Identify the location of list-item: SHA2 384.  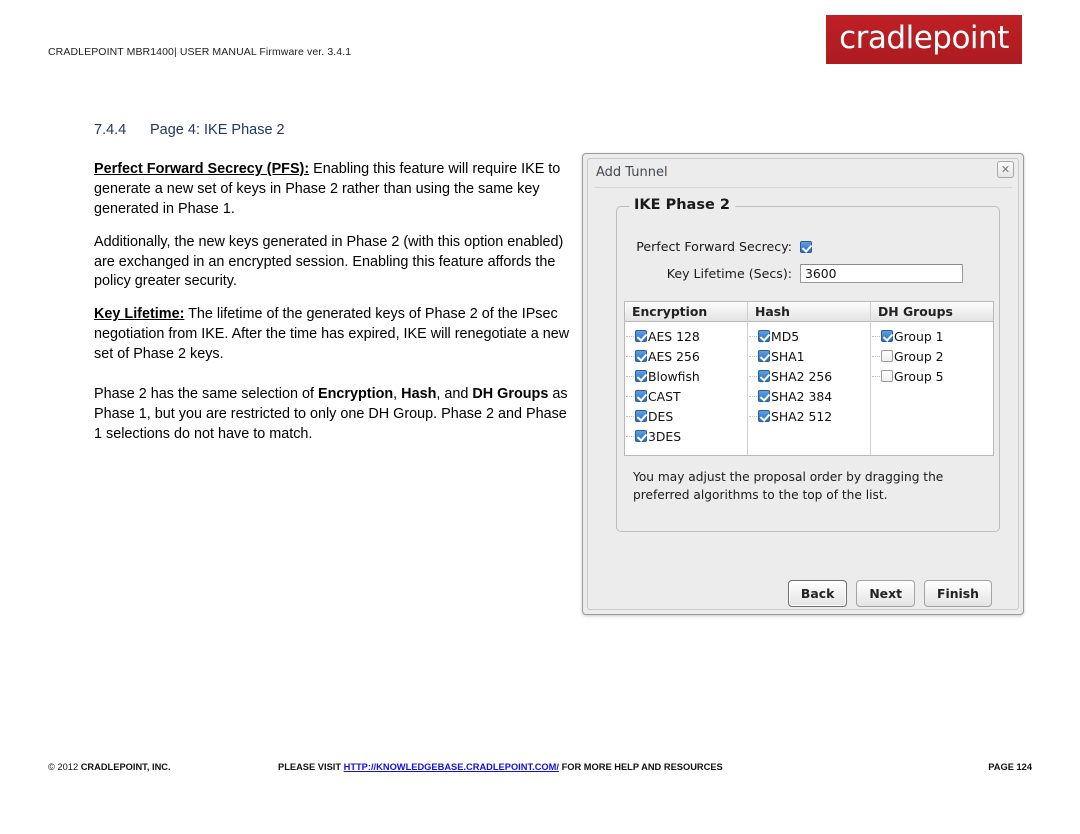
(809, 396).